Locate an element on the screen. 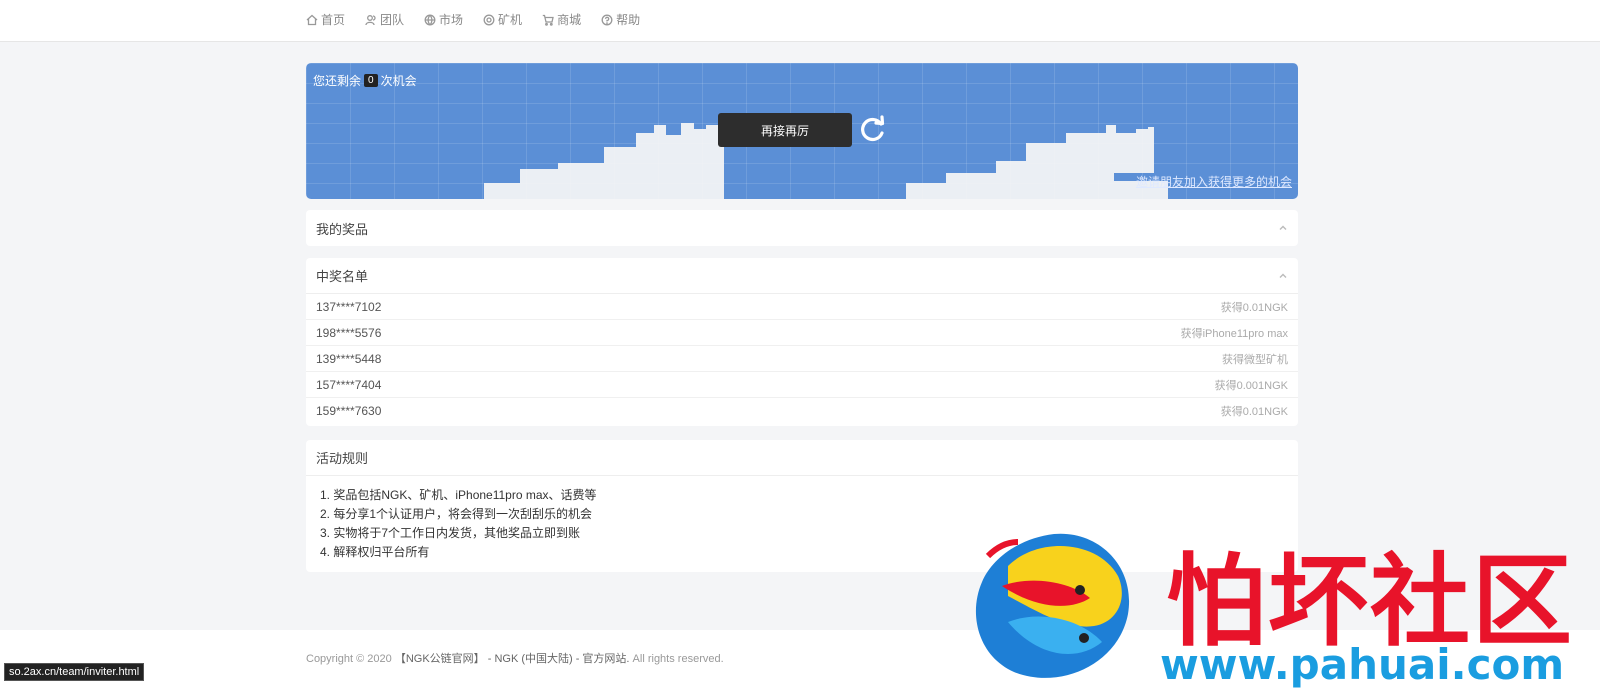 This screenshot has width=1600, height=700. nav-label: 矿机 is located at coordinates (510, 20).